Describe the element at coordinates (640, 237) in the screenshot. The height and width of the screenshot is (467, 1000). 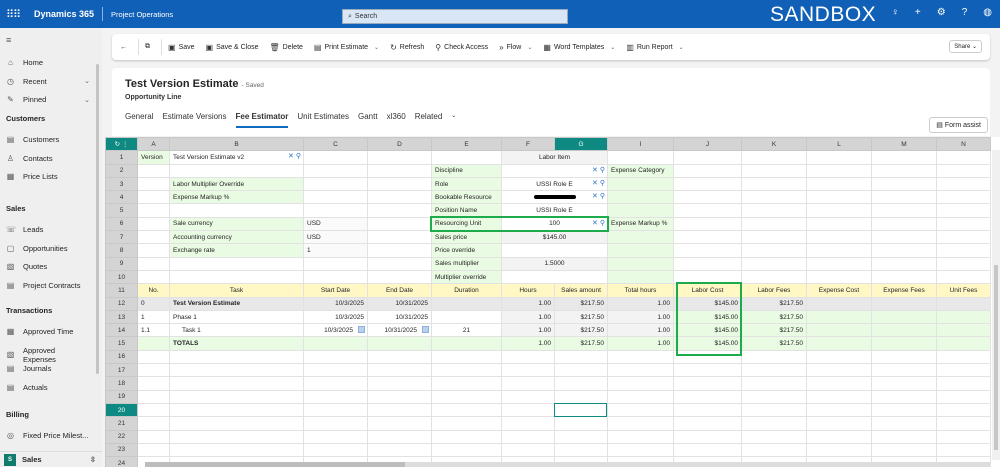
I see `cell-I7` at that location.